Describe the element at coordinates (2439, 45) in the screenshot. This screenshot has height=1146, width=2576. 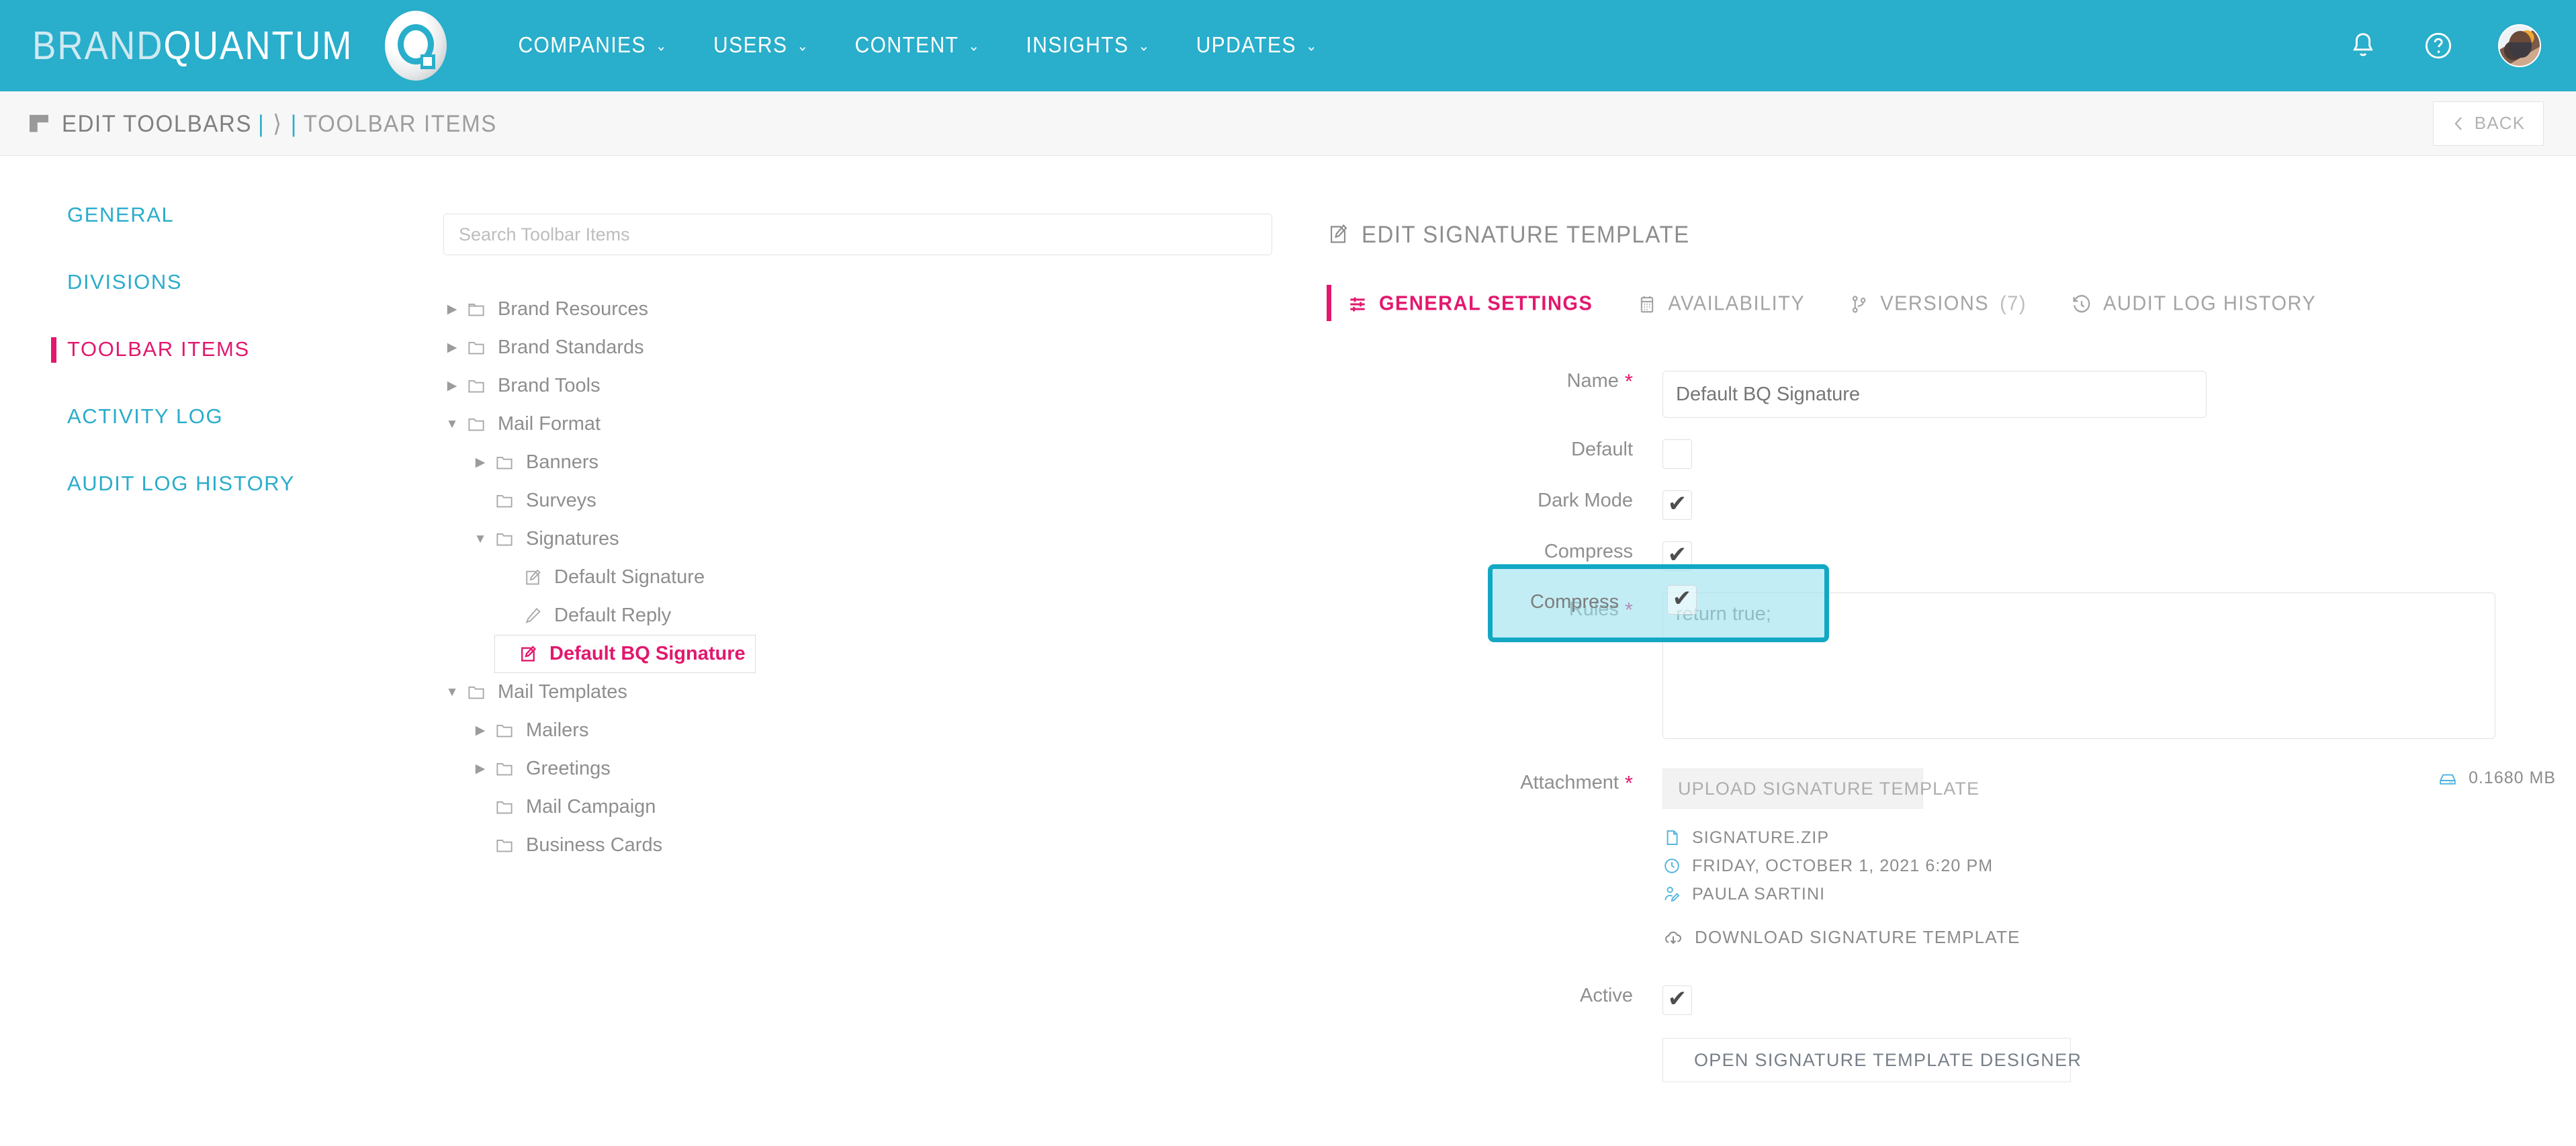
I see `question-circle-icon` at that location.